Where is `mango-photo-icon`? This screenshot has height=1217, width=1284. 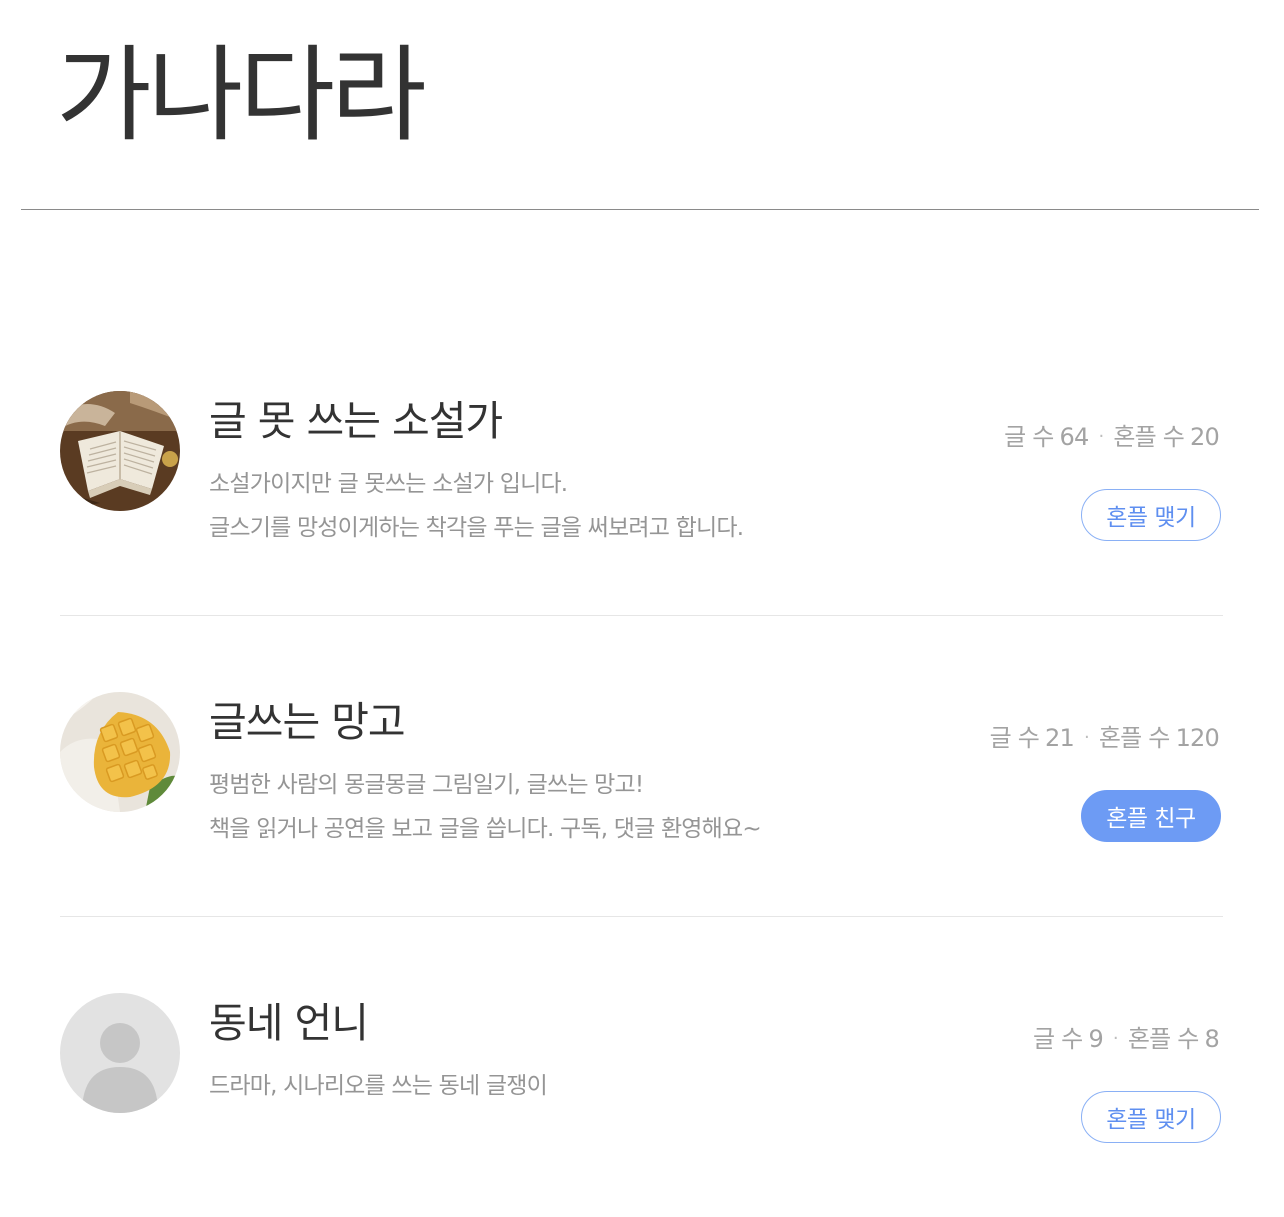 mango-photo-icon is located at coordinates (120, 752).